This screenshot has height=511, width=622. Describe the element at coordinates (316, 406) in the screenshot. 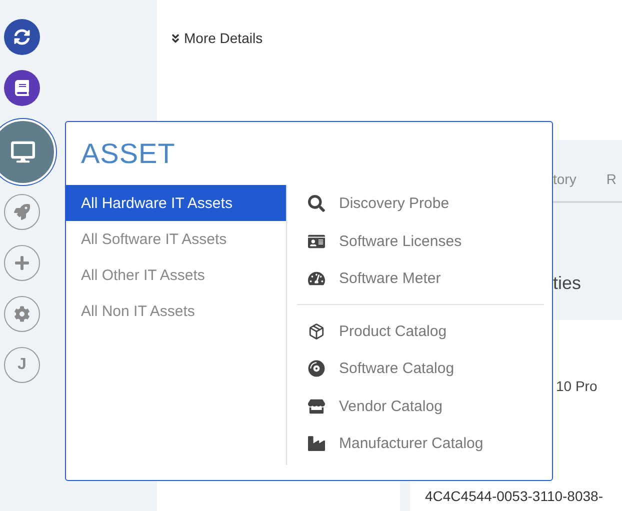

I see `store-icon` at that location.